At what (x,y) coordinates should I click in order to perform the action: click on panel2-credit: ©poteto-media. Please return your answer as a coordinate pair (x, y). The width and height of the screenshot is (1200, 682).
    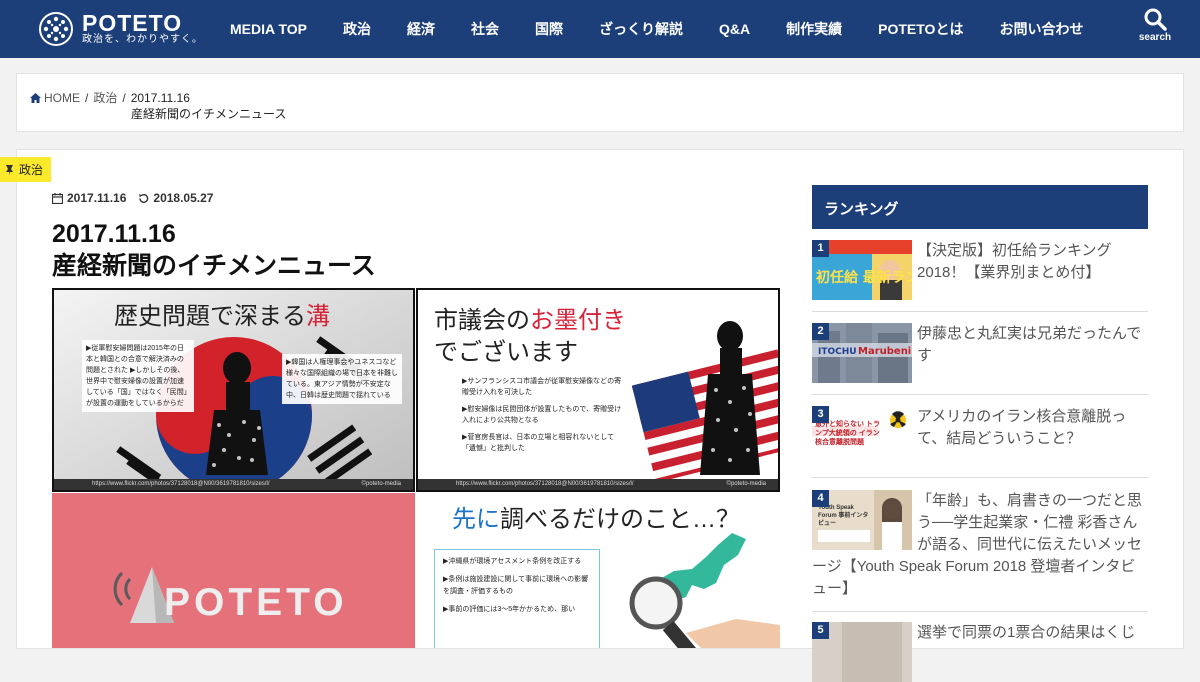
    Looking at the image, I should click on (746, 484).